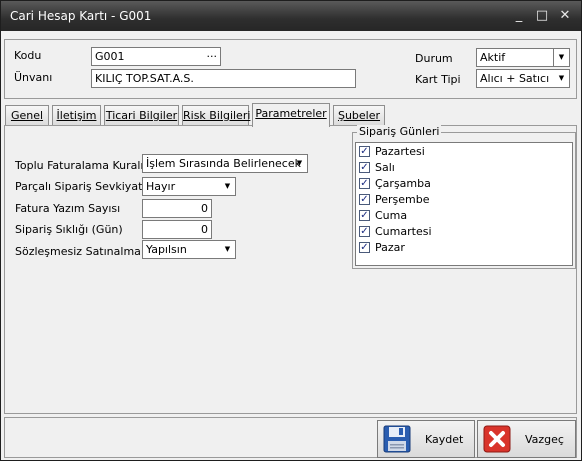  What do you see at coordinates (78, 251) in the screenshot?
I see `sozlesmesiz-satinalma-label: Sözleşmesiz Satınalma` at bounding box center [78, 251].